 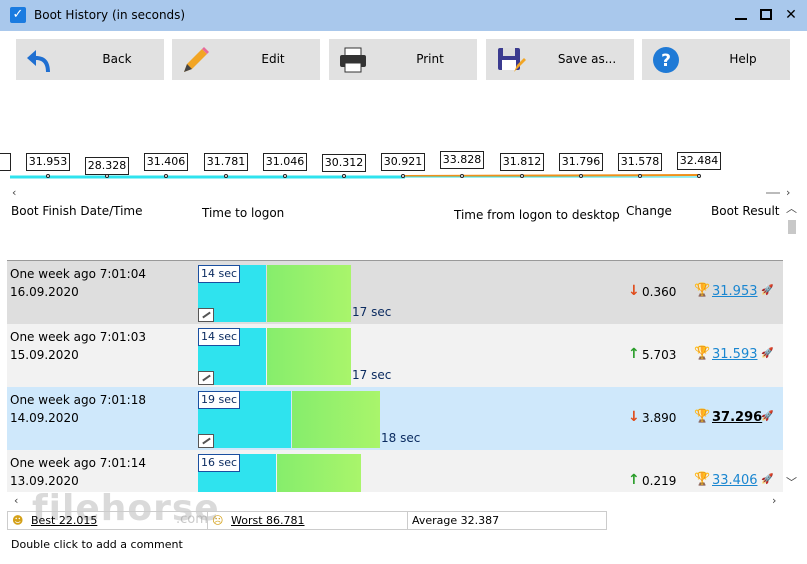 I want to click on toolbar: Back Edit Print Save as... ? Help, so click(x=403, y=58).